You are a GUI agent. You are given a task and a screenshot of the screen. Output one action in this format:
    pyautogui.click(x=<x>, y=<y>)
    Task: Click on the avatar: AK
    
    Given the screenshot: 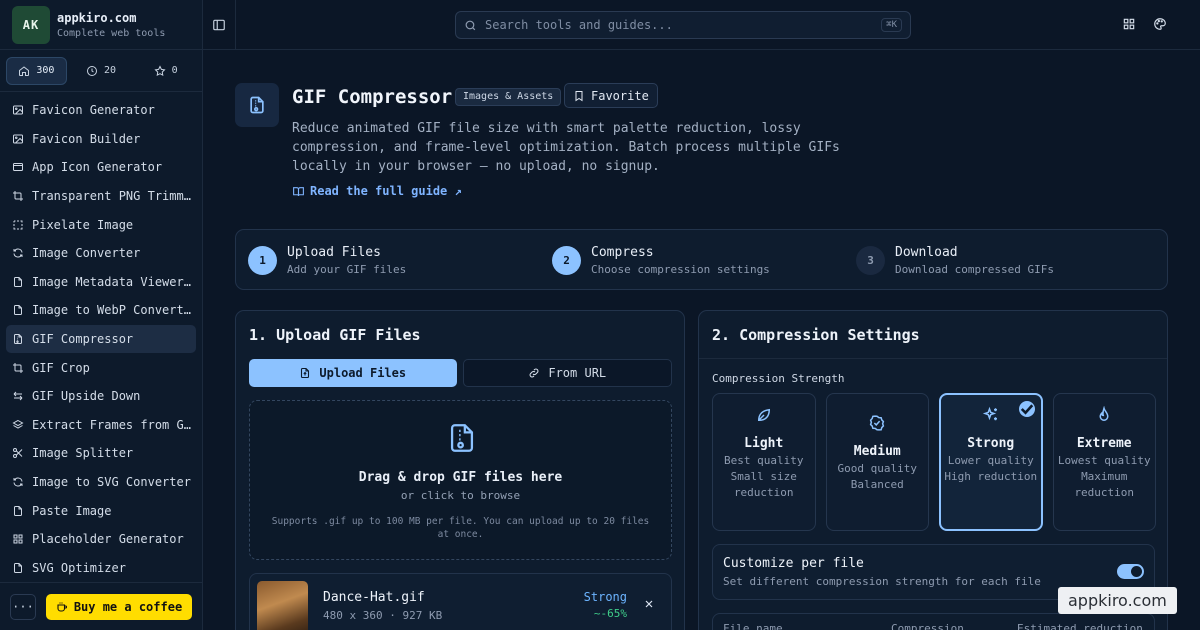 What is the action you would take?
    pyautogui.click(x=31, y=24)
    